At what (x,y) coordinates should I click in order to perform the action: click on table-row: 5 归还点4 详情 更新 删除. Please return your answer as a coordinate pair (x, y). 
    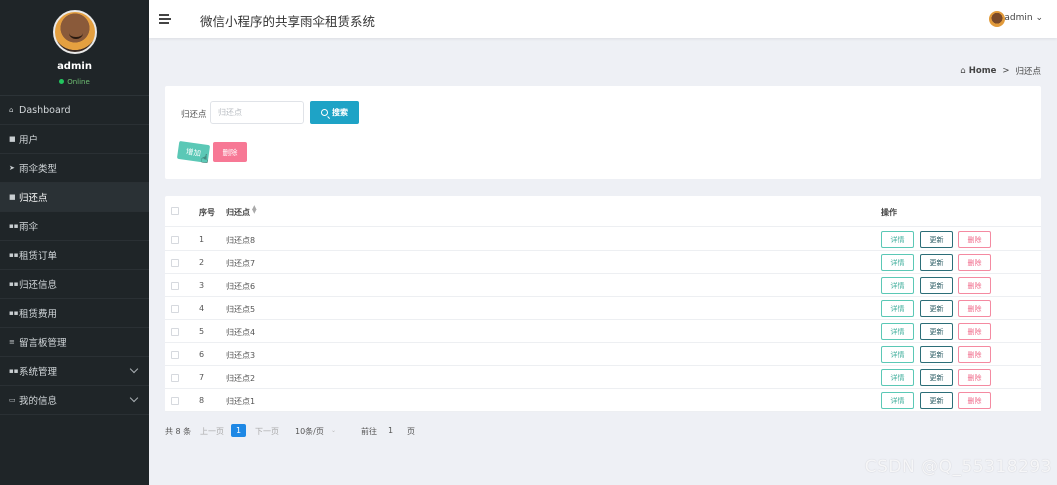
    Looking at the image, I should click on (603, 331).